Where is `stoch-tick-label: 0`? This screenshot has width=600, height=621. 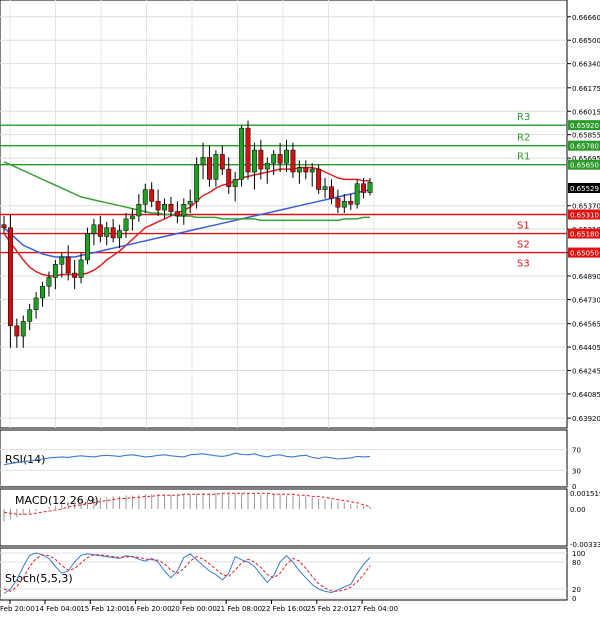
stoch-tick-label: 0 is located at coordinates (574, 599).